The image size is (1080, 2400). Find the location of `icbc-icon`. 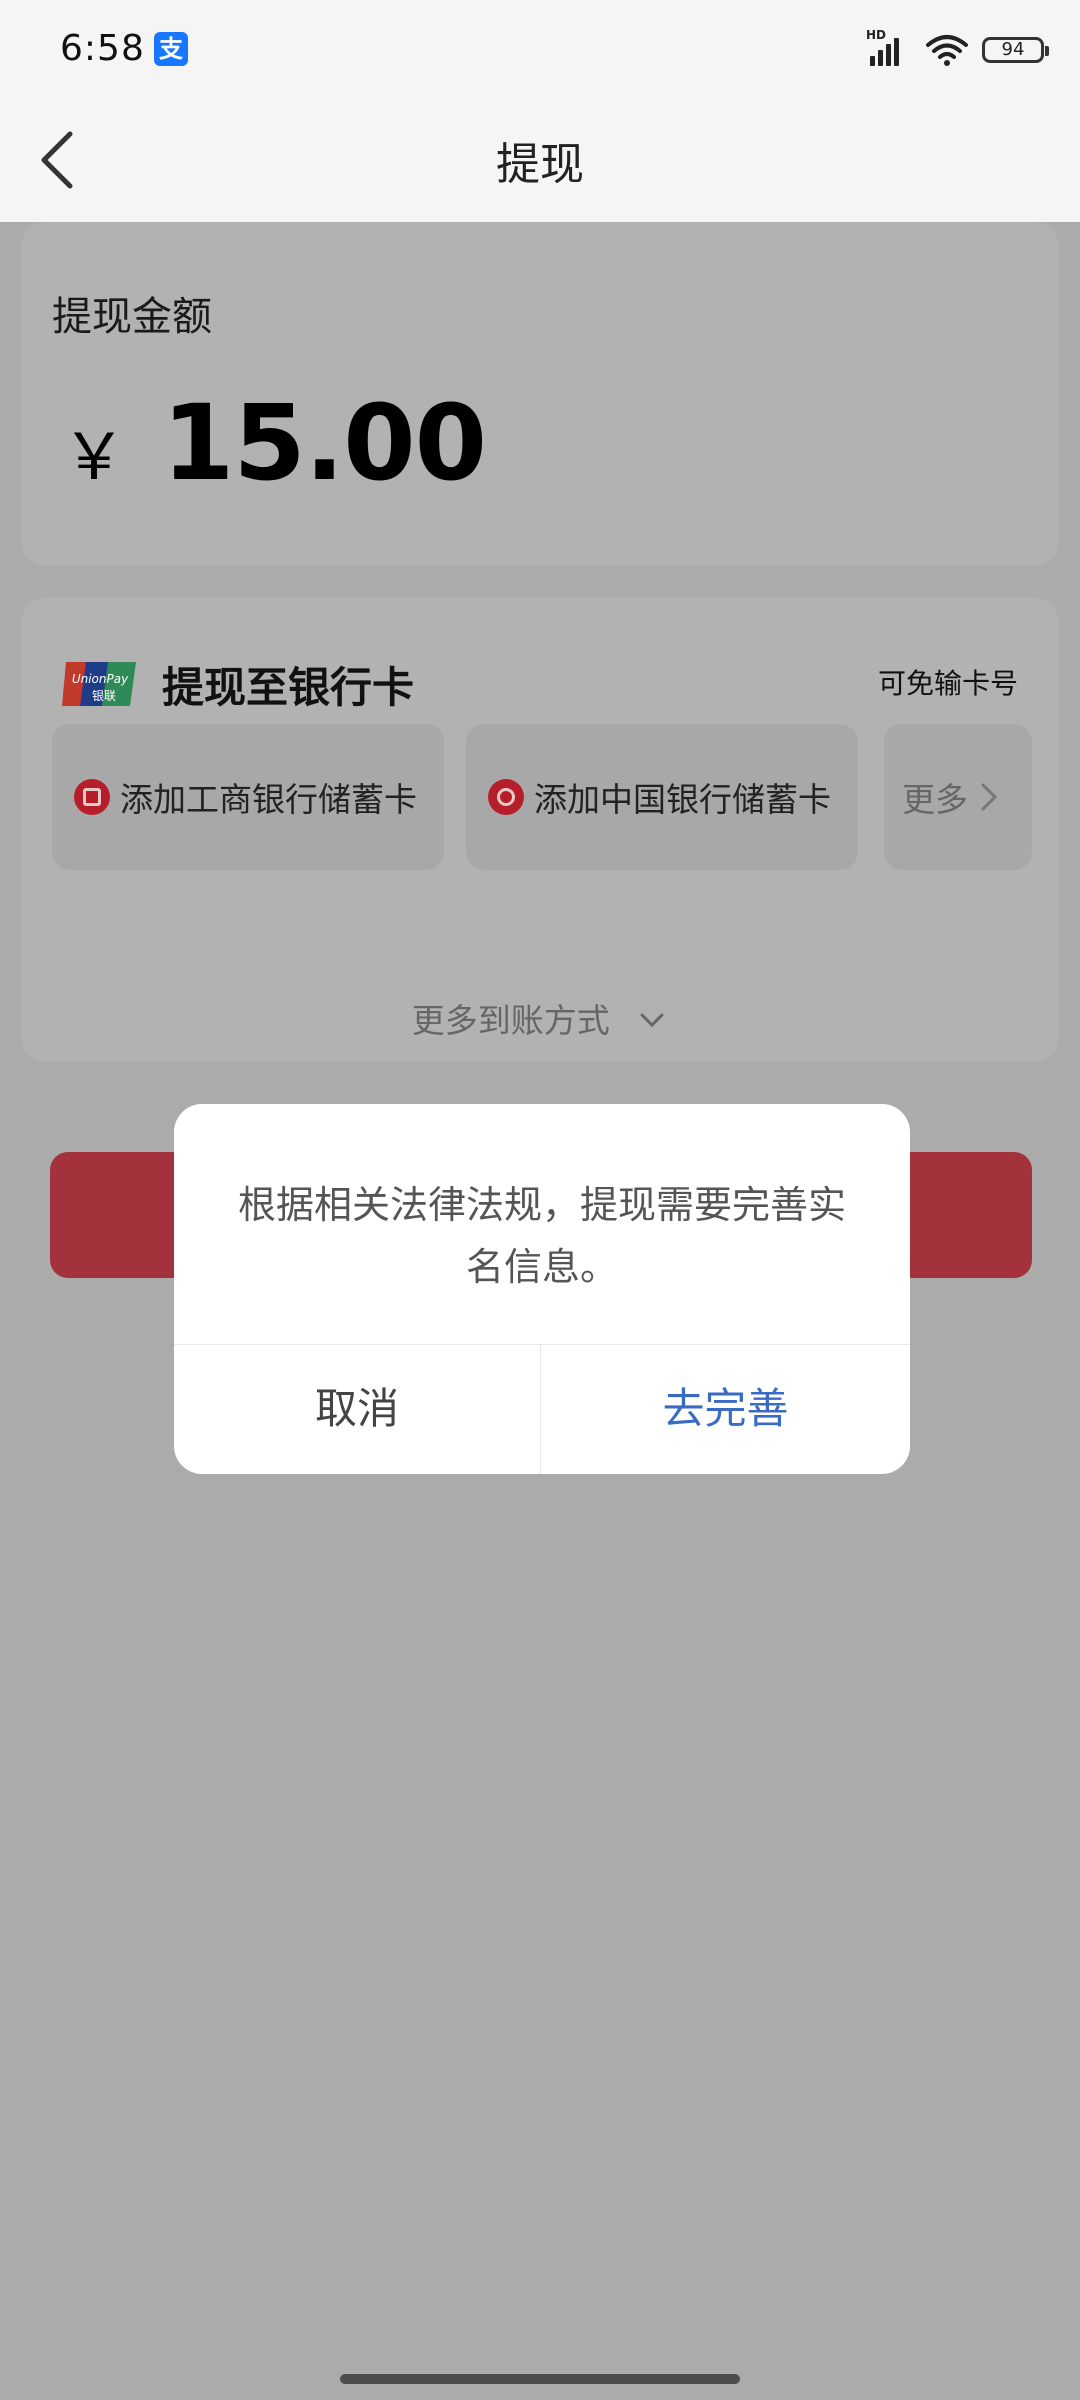

icbc-icon is located at coordinates (92, 797).